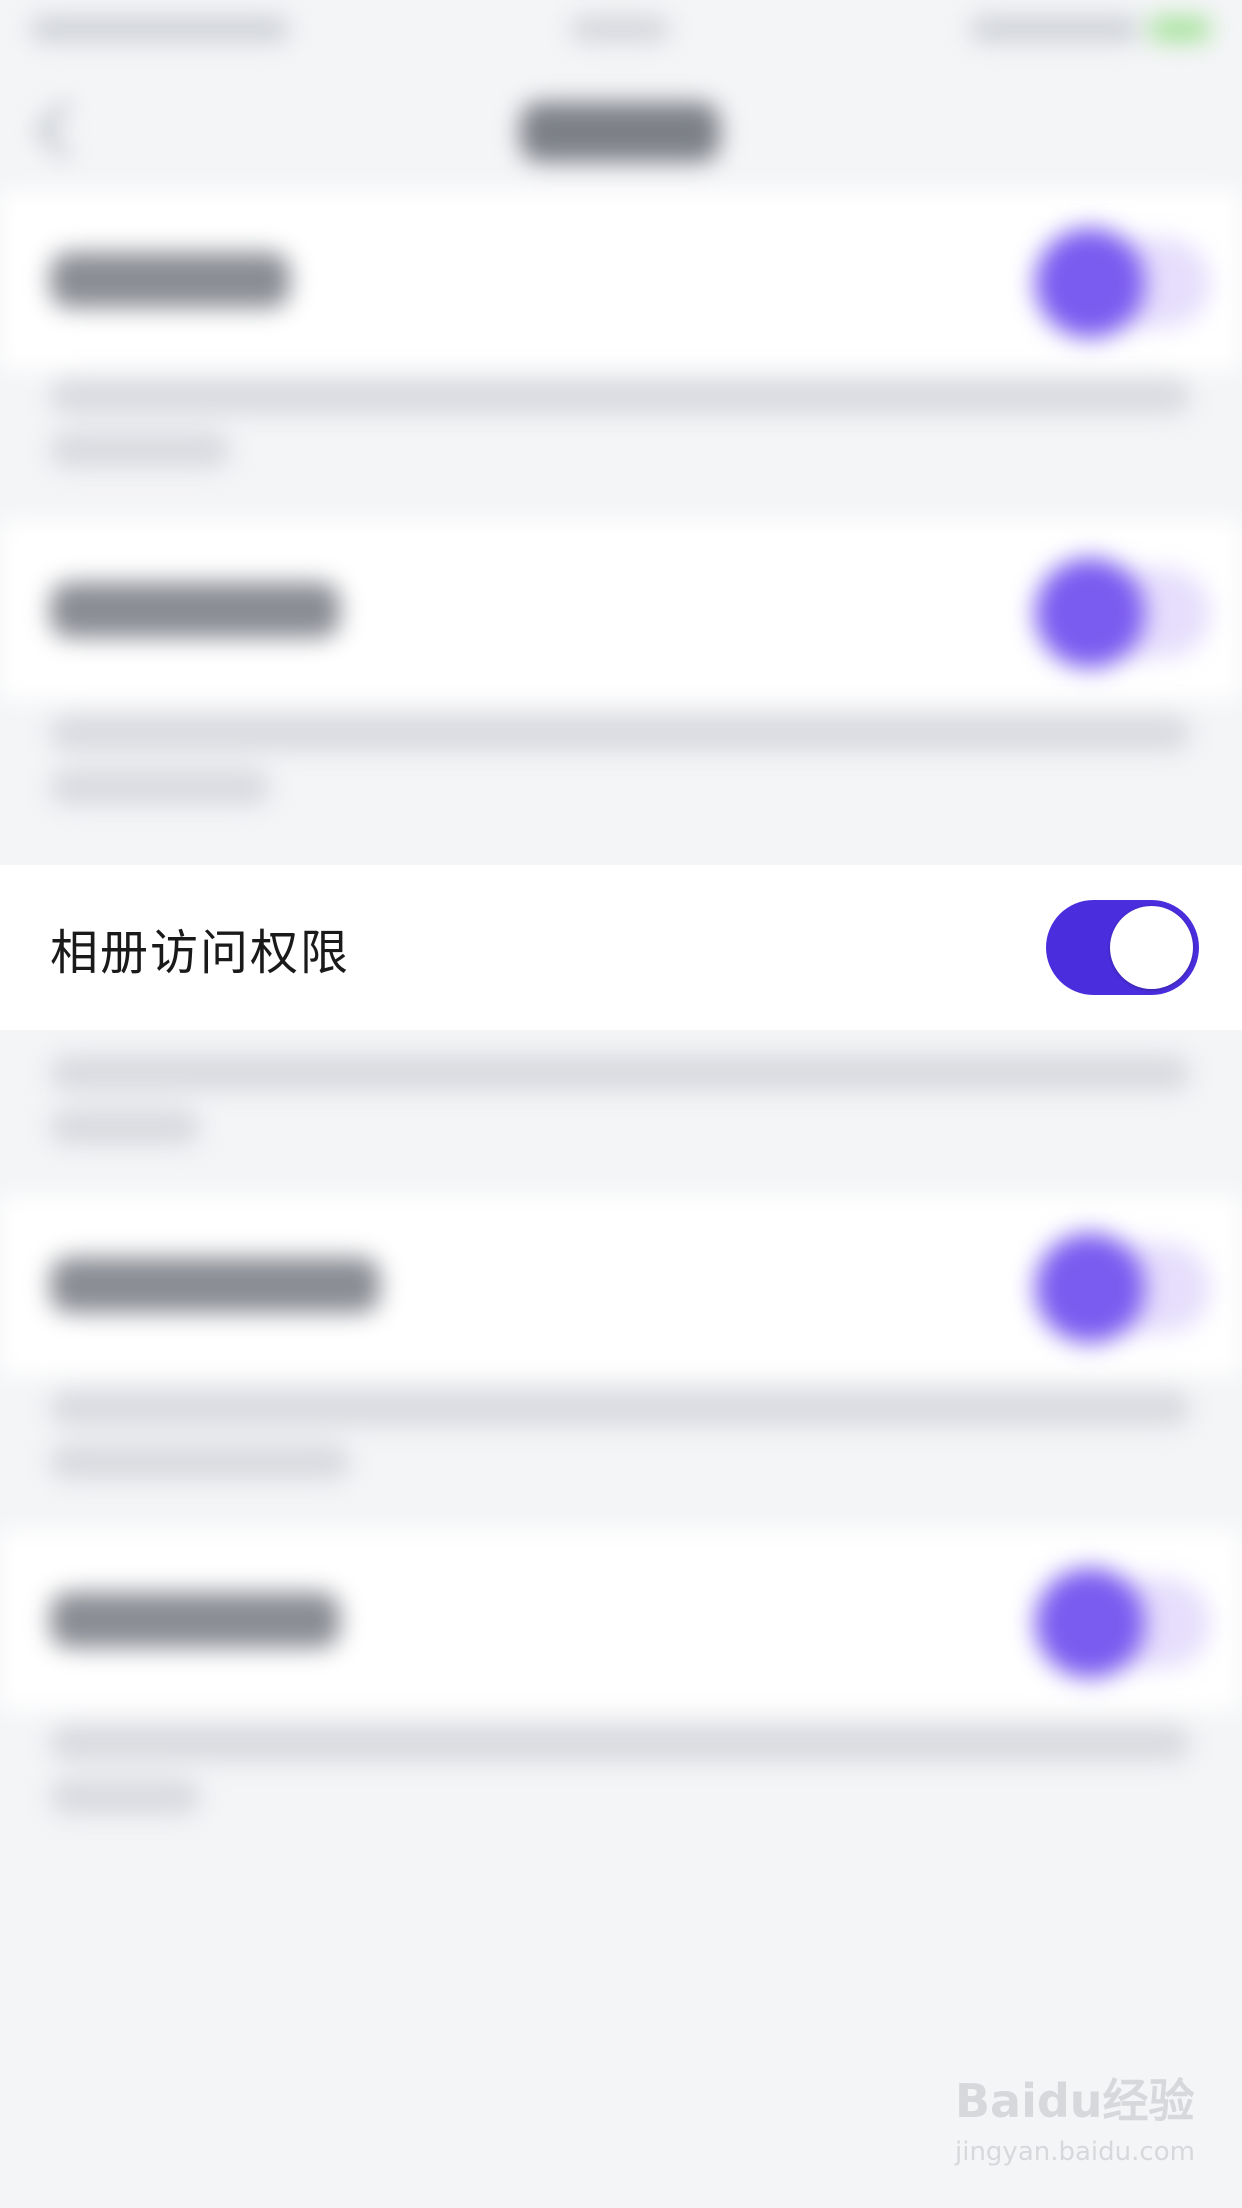 This screenshot has width=1242, height=2208. What do you see at coordinates (1180, 29) in the screenshot?
I see `battery-icon` at bounding box center [1180, 29].